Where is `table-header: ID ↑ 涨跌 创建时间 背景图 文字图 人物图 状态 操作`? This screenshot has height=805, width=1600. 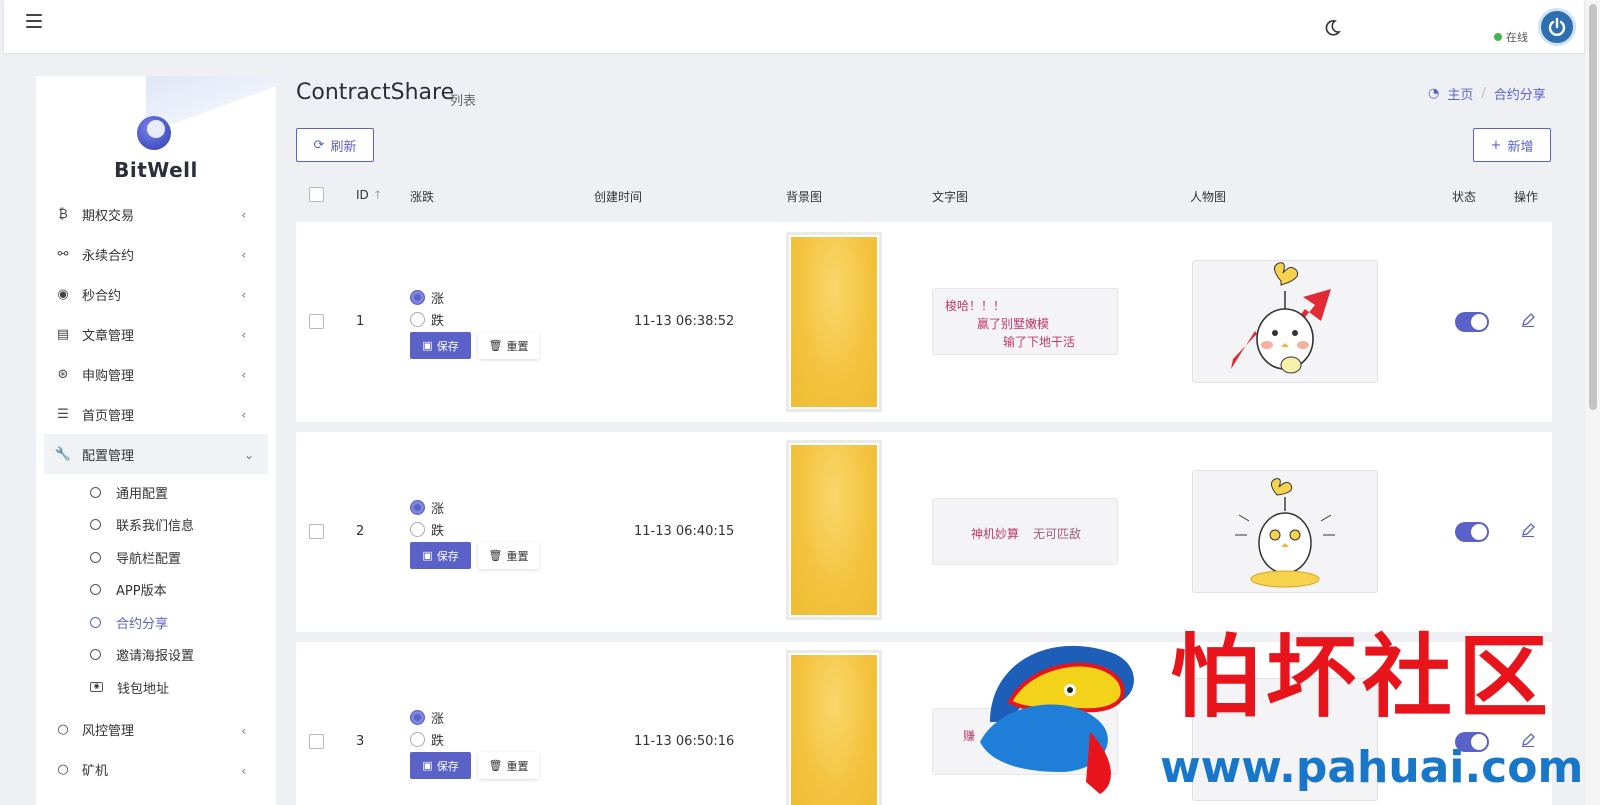
table-header: ID ↑ 涨跌 创建时间 背景图 文字图 人物图 状态 操作 is located at coordinates (924, 196).